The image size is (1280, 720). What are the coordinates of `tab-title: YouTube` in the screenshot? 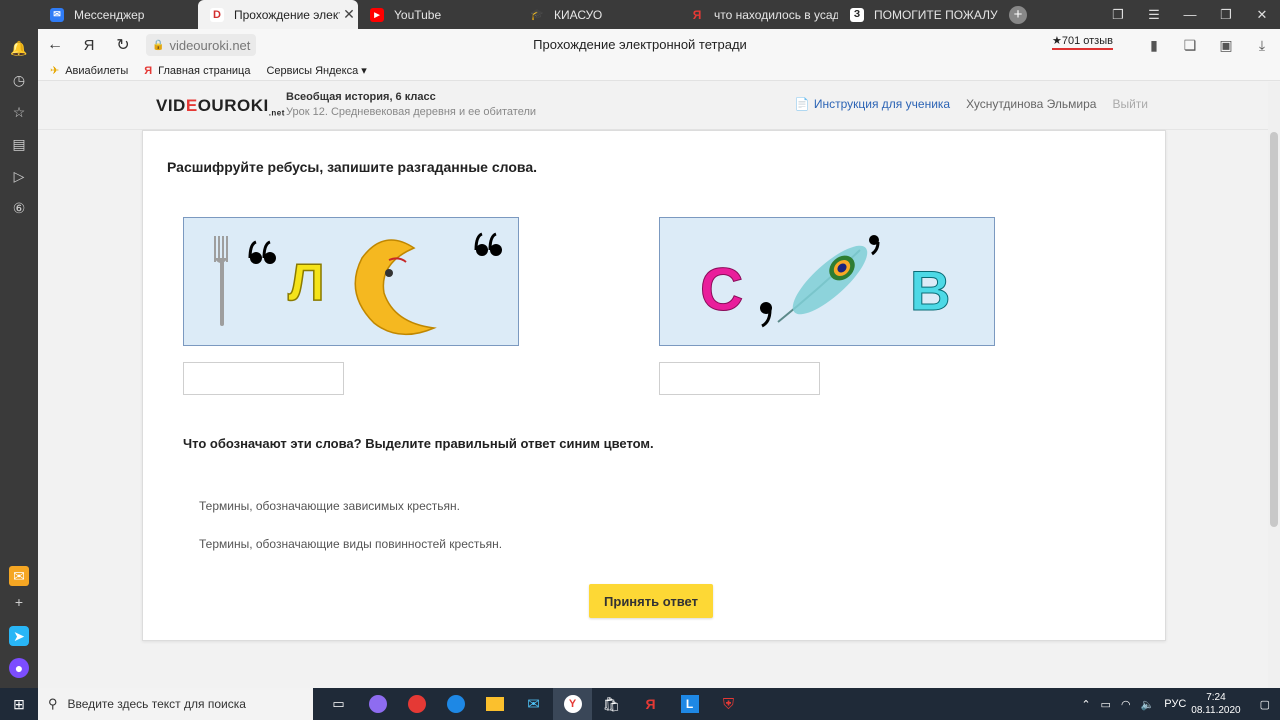 It's located at (418, 14).